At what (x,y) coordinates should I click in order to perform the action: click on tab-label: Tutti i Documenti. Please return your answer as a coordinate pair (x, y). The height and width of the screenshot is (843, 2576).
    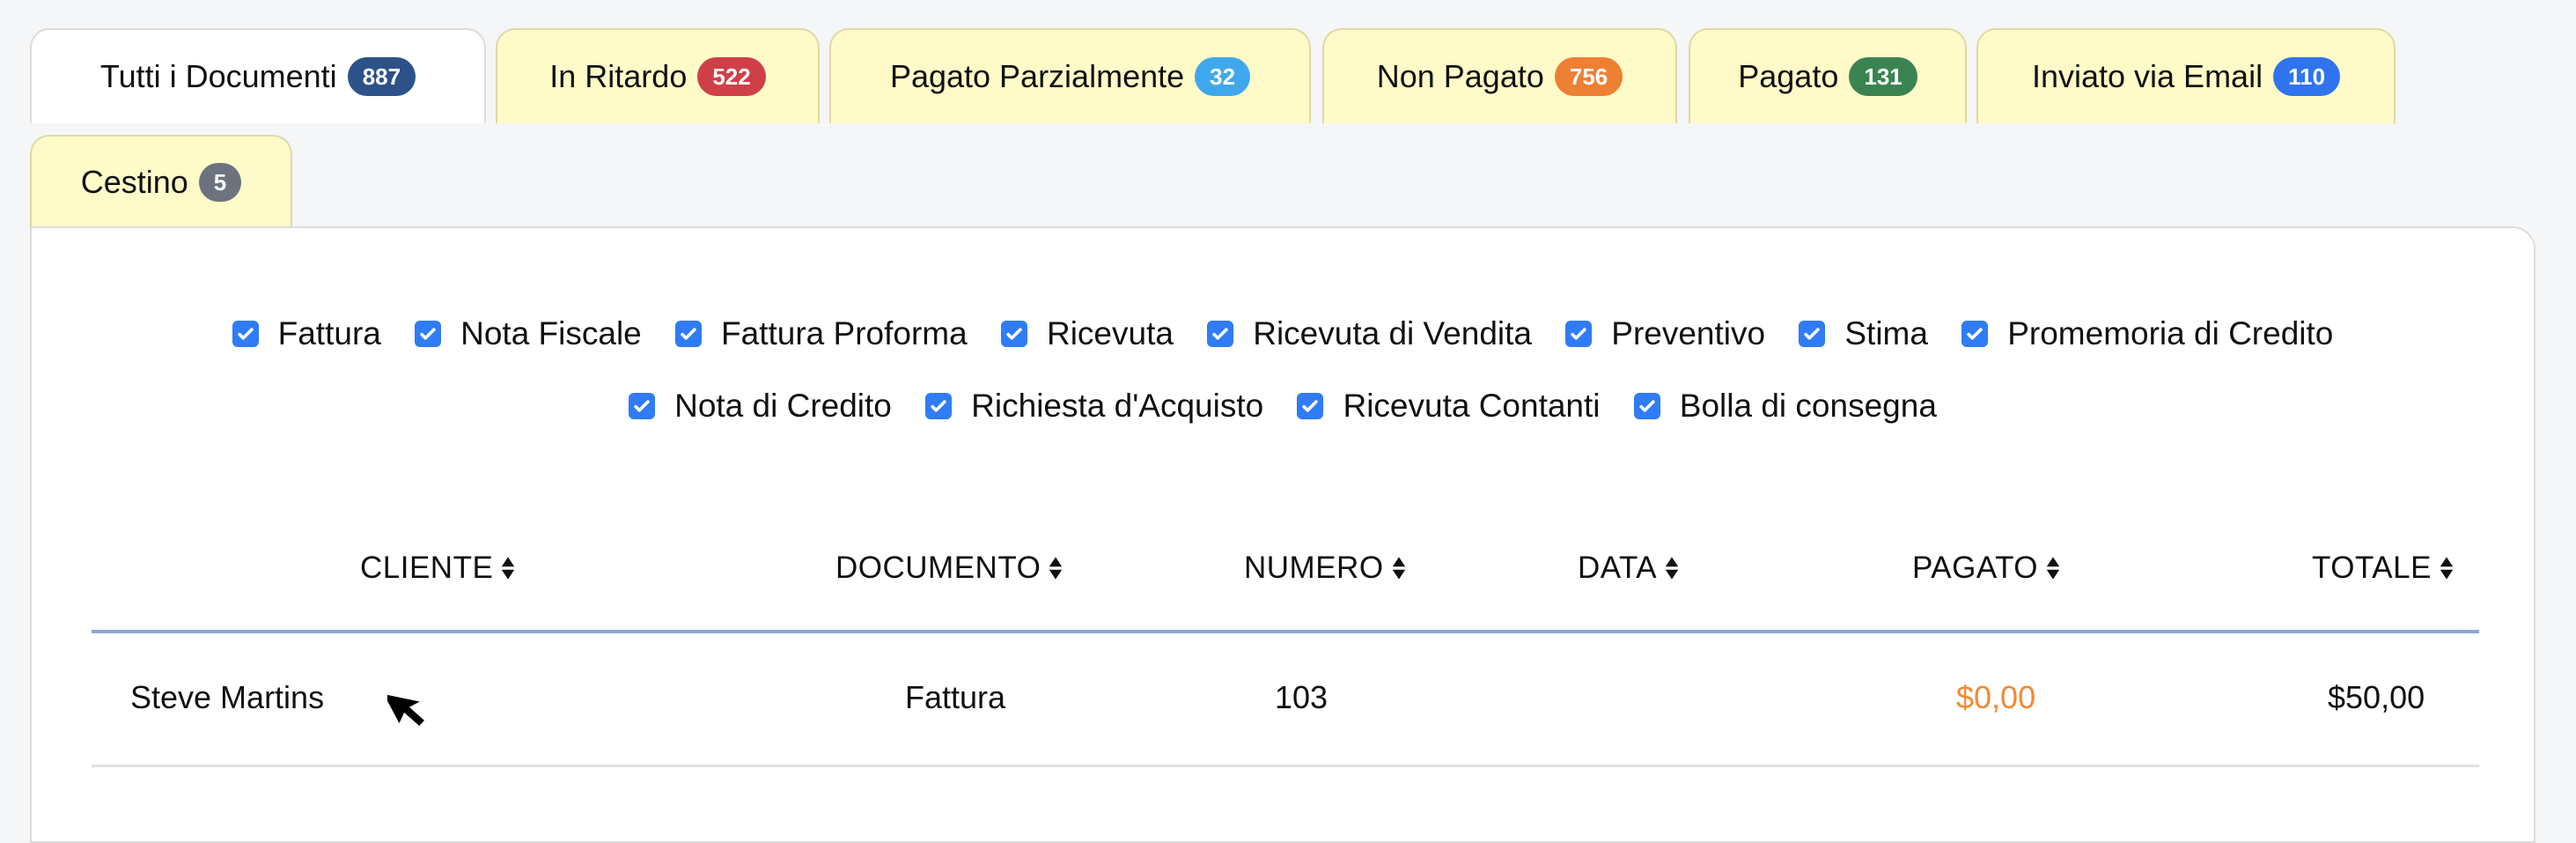
    Looking at the image, I should click on (218, 76).